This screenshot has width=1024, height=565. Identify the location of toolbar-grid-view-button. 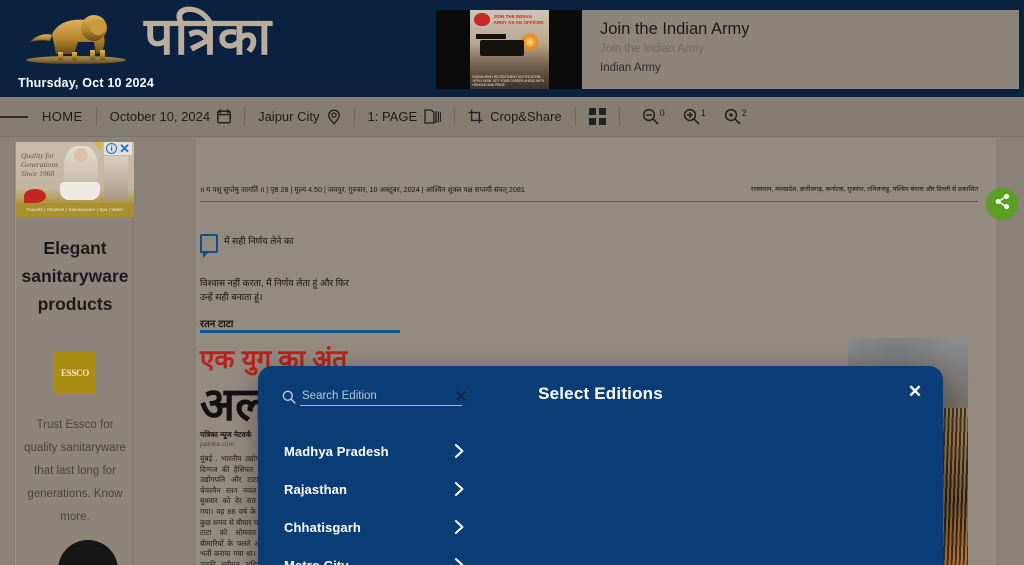
(597, 117).